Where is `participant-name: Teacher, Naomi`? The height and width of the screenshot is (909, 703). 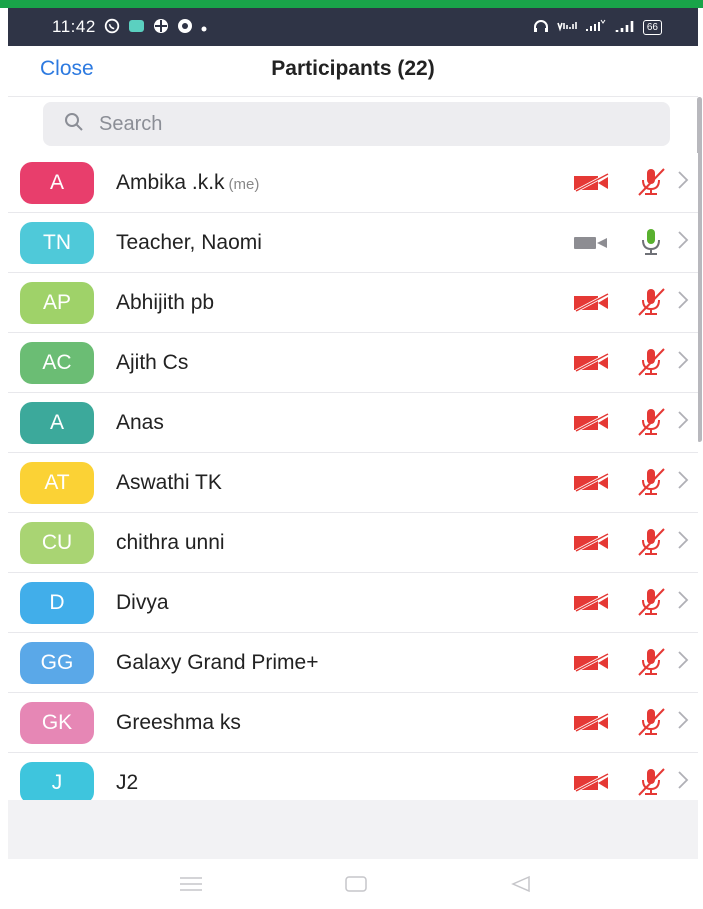 participant-name: Teacher, Naomi is located at coordinates (189, 243).